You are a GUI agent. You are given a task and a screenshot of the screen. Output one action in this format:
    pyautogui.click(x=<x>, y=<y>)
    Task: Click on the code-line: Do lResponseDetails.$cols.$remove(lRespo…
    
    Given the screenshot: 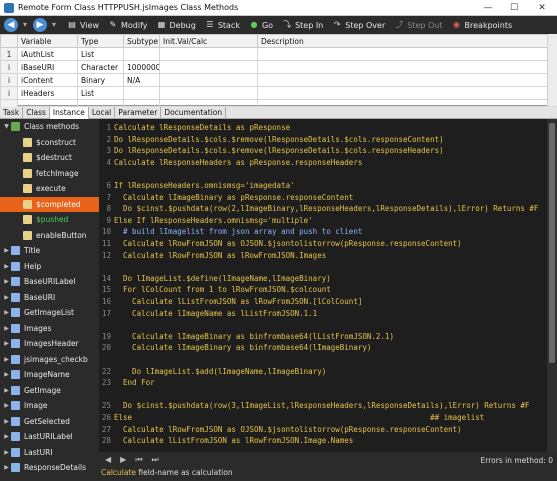 What is the action you would take?
    pyautogui.click(x=330, y=141)
    